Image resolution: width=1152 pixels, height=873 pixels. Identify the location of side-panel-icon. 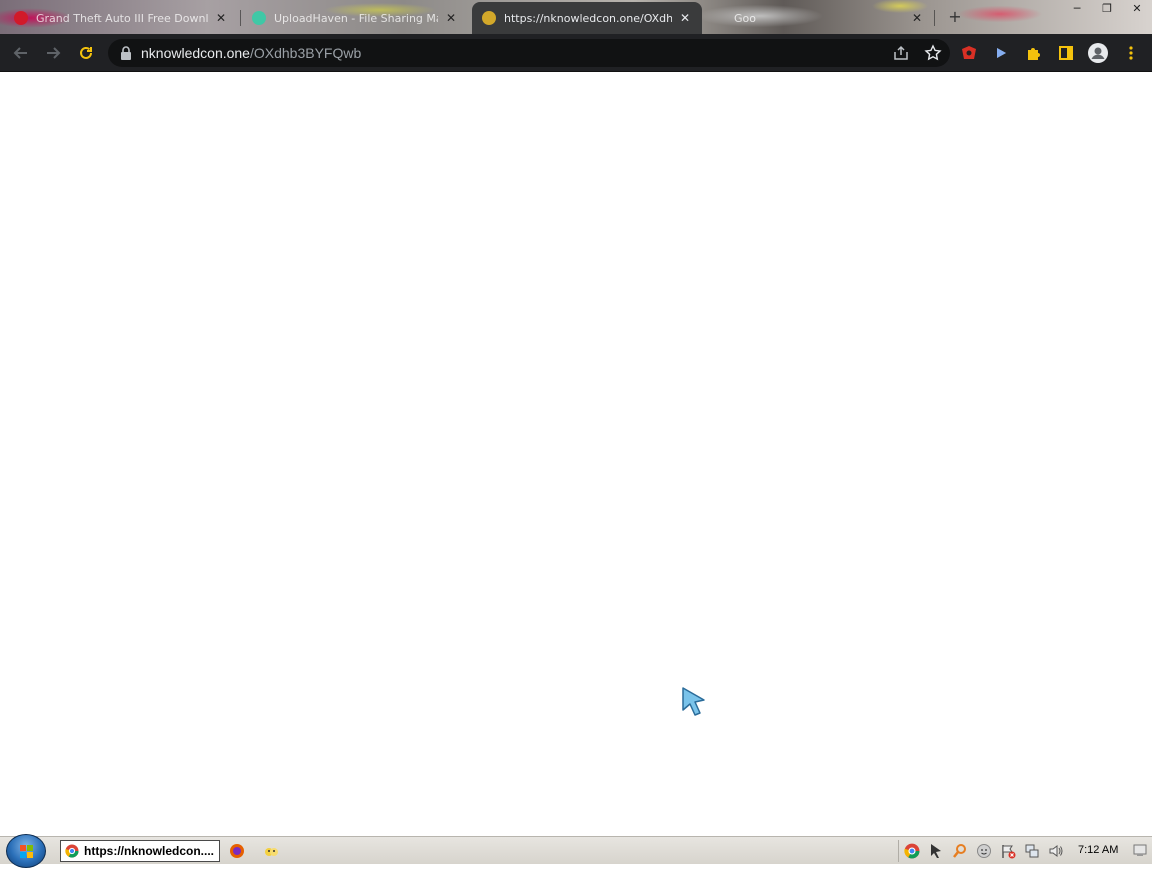
(1066, 53).